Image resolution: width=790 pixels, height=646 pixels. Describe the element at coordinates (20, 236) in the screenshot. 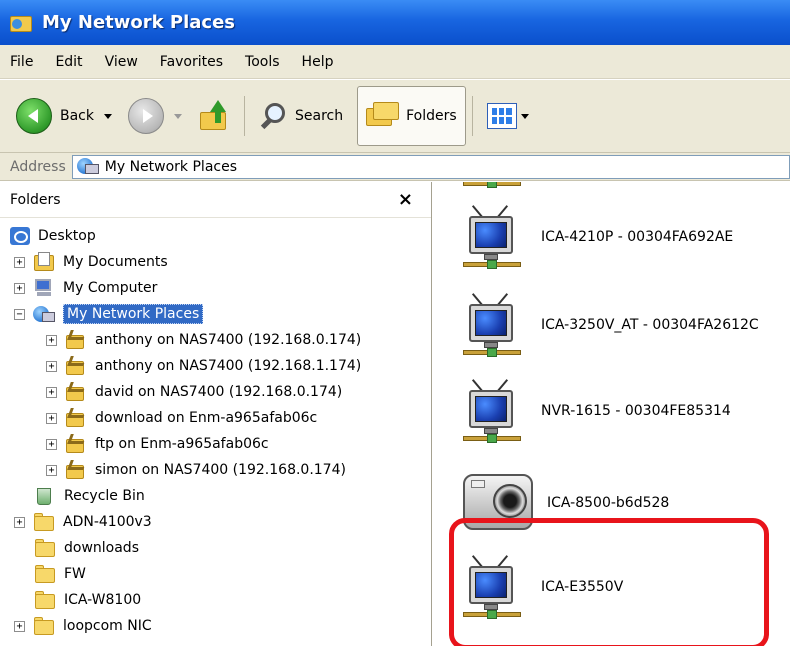

I see `desktop-icon` at that location.